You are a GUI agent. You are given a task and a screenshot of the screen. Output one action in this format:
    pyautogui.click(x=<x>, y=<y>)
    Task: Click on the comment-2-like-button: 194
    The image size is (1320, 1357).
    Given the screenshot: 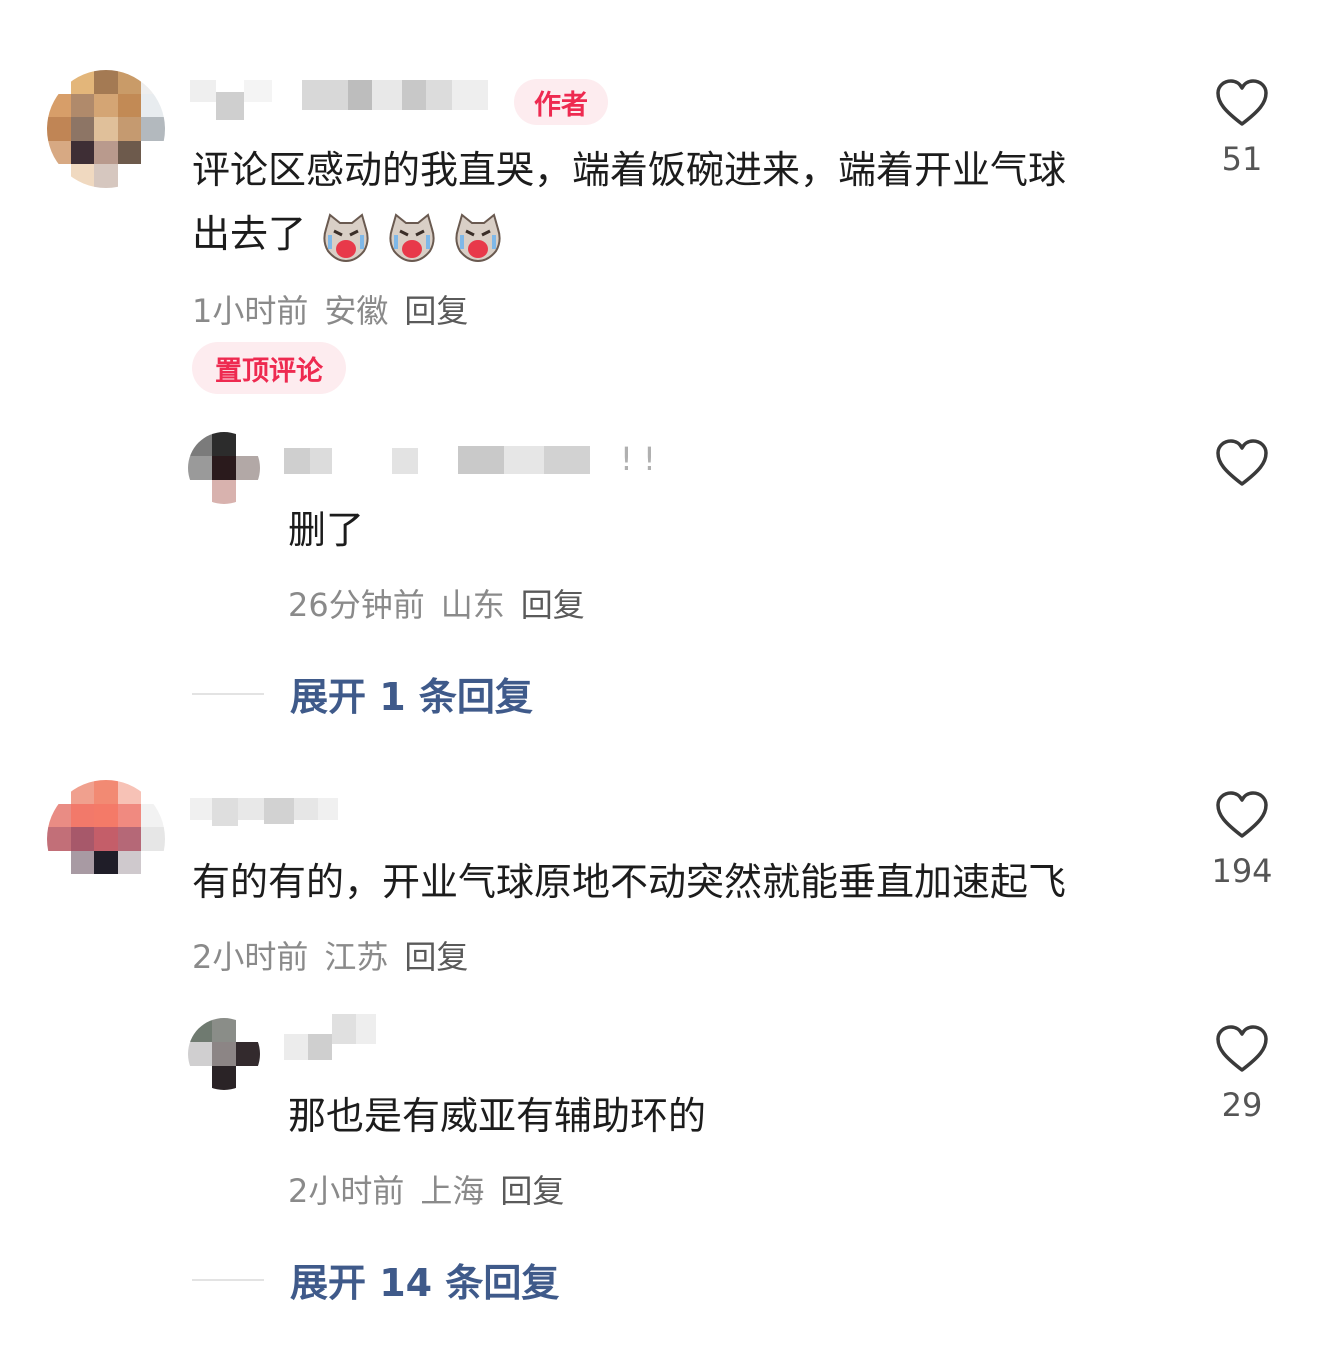 What is the action you would take?
    pyautogui.click(x=1242, y=840)
    